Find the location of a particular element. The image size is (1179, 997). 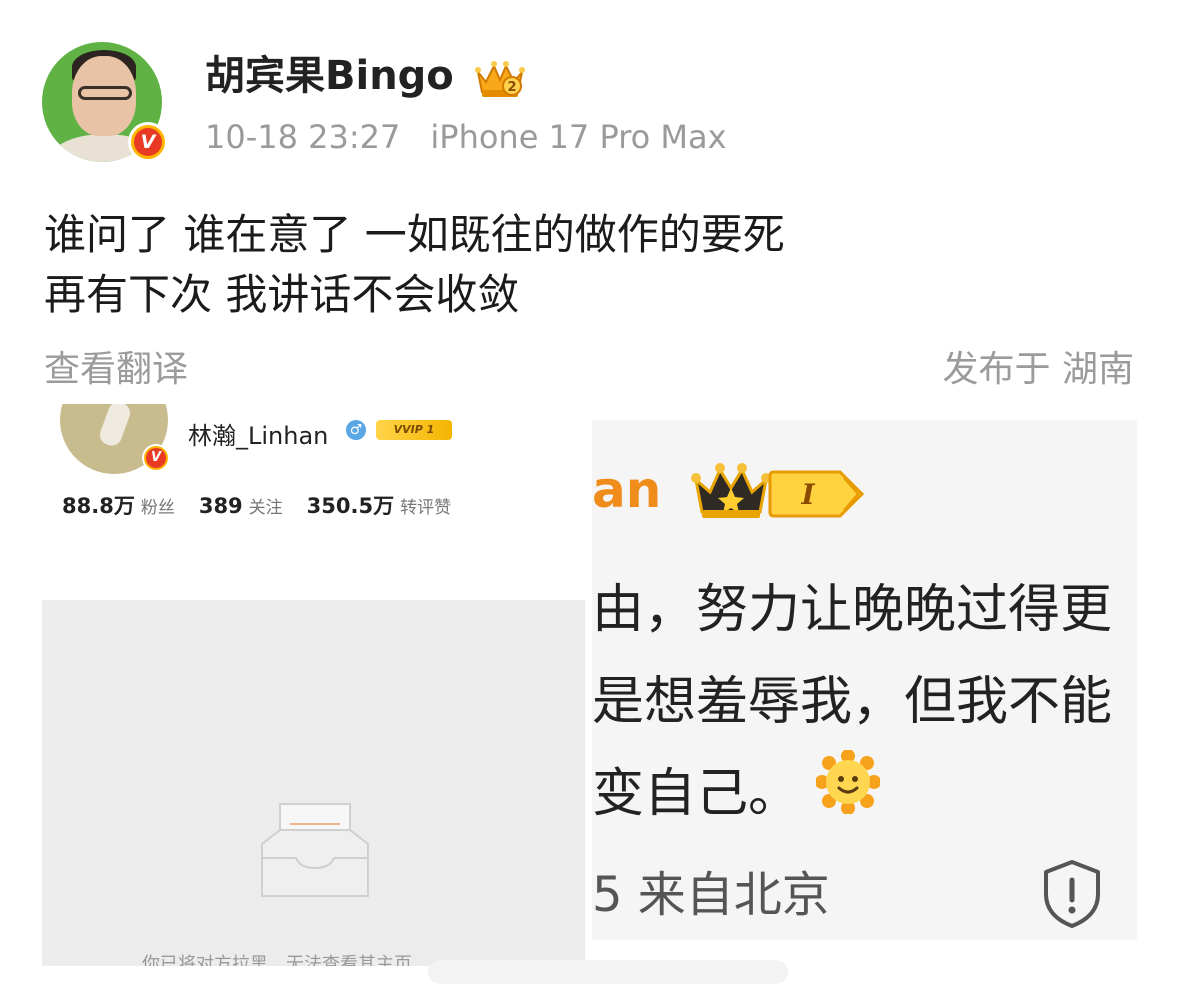

vvip-icon: VVIP 1 is located at coordinates (414, 430).